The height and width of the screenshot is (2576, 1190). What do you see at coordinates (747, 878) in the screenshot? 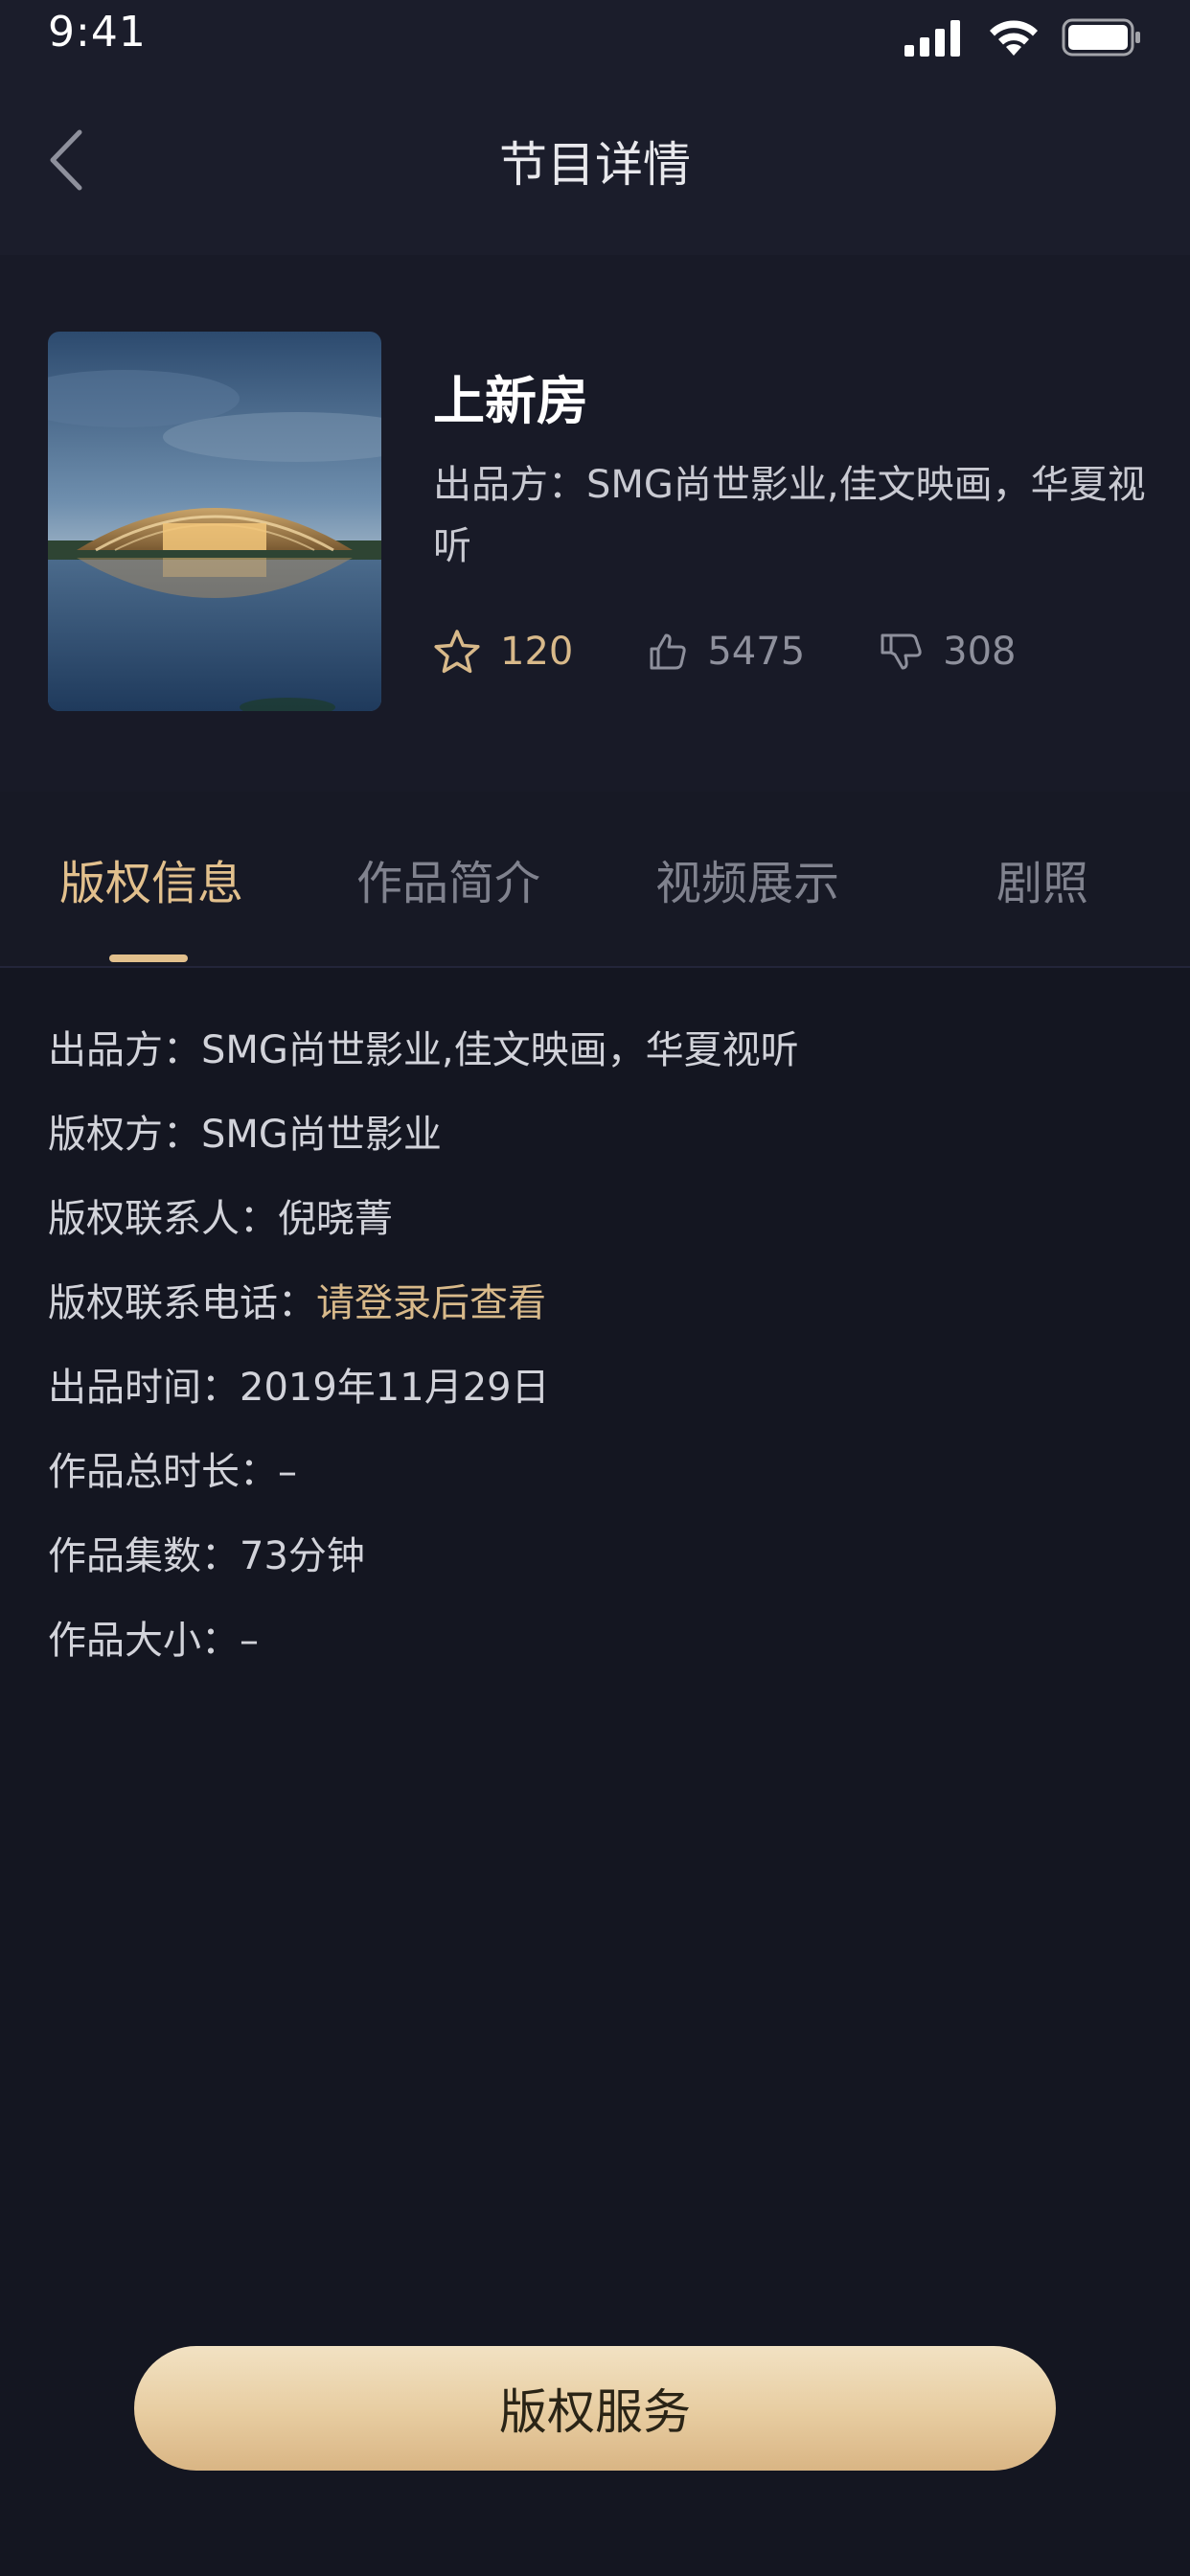
I see `tab-video: 视频展示` at bounding box center [747, 878].